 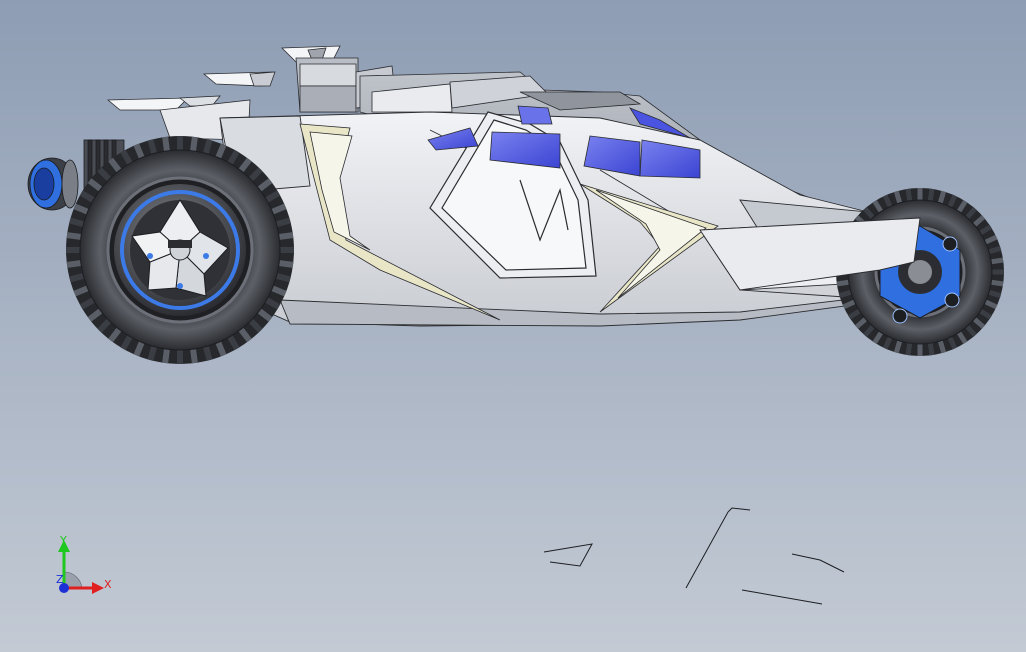 What do you see at coordinates (63, 540) in the screenshot?
I see `y-axis-label: Y` at bounding box center [63, 540].